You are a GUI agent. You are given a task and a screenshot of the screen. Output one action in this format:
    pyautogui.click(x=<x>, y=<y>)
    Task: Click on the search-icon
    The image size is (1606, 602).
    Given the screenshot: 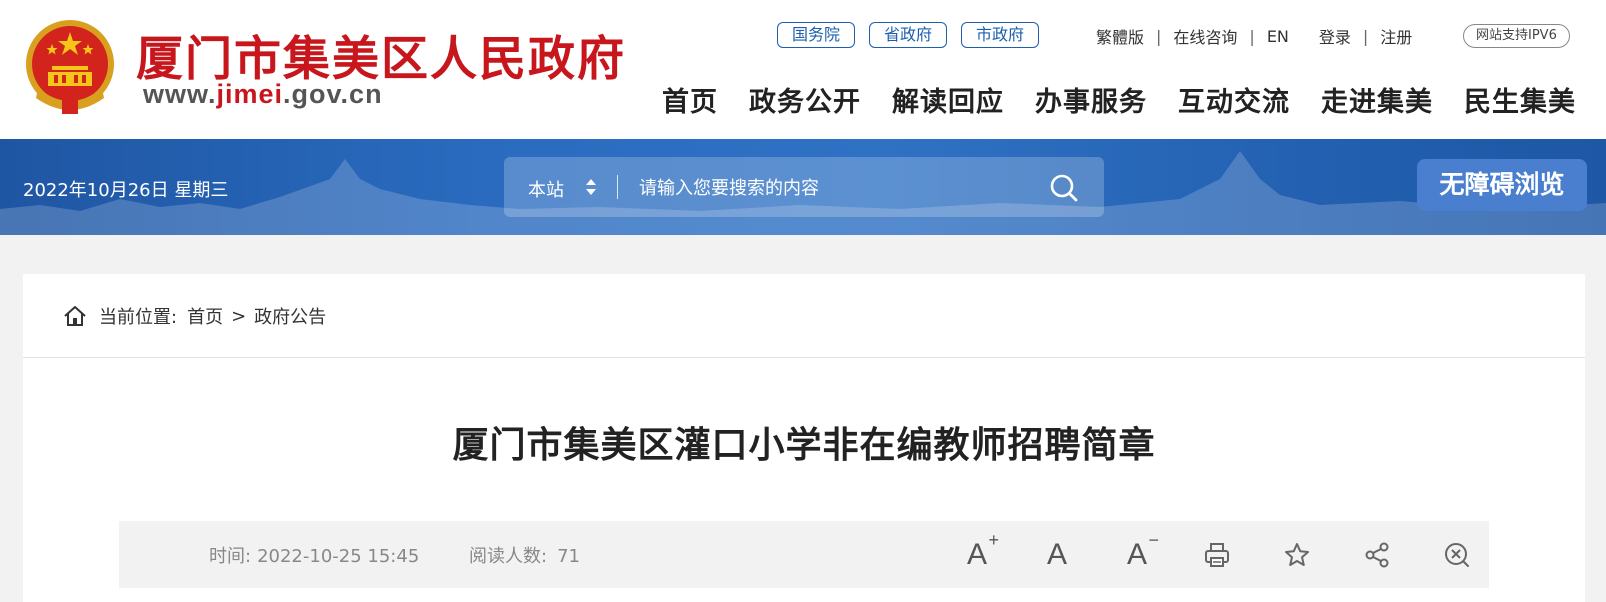 What is the action you would take?
    pyautogui.click(x=1064, y=188)
    